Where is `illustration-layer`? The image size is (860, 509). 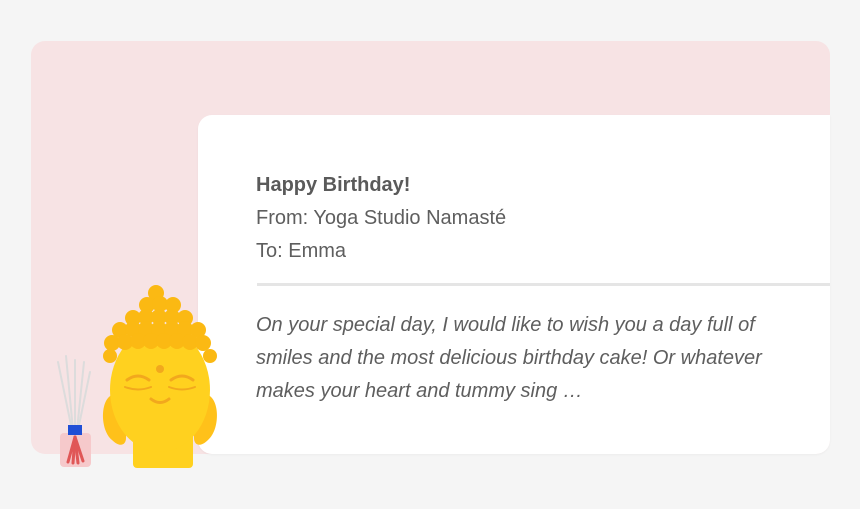 illustration-layer is located at coordinates (137, 376).